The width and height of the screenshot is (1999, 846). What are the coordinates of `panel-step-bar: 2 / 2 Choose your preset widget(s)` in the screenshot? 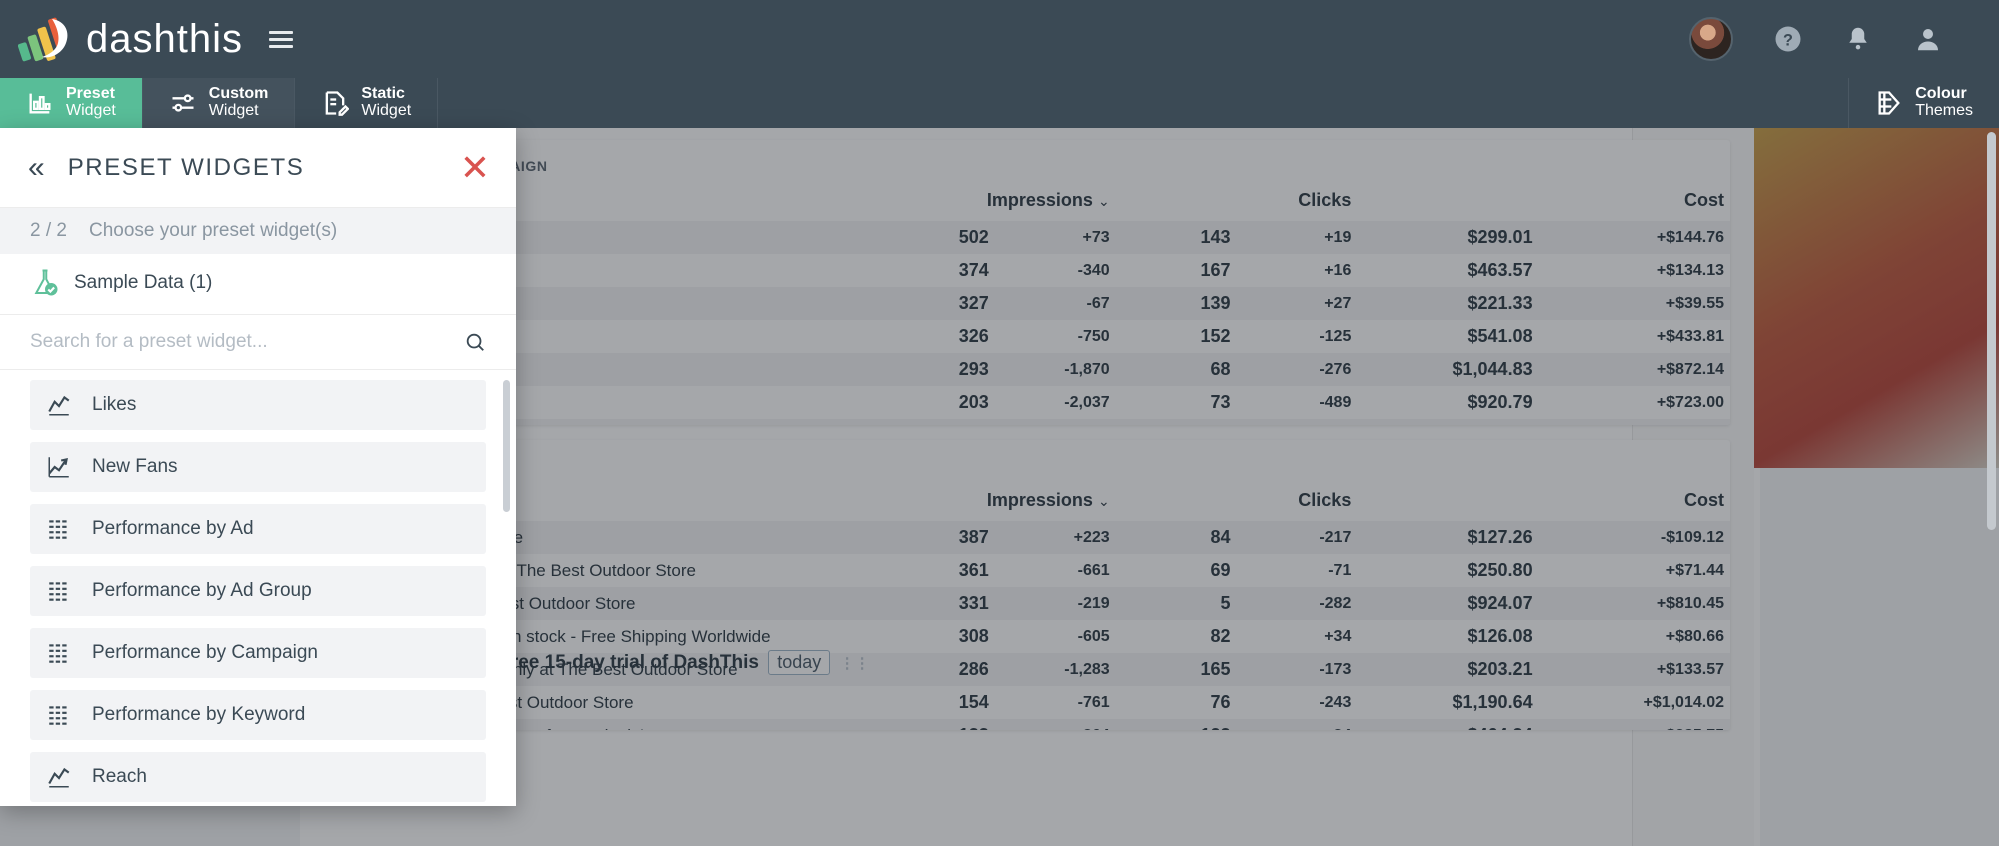 It's located at (258, 231).